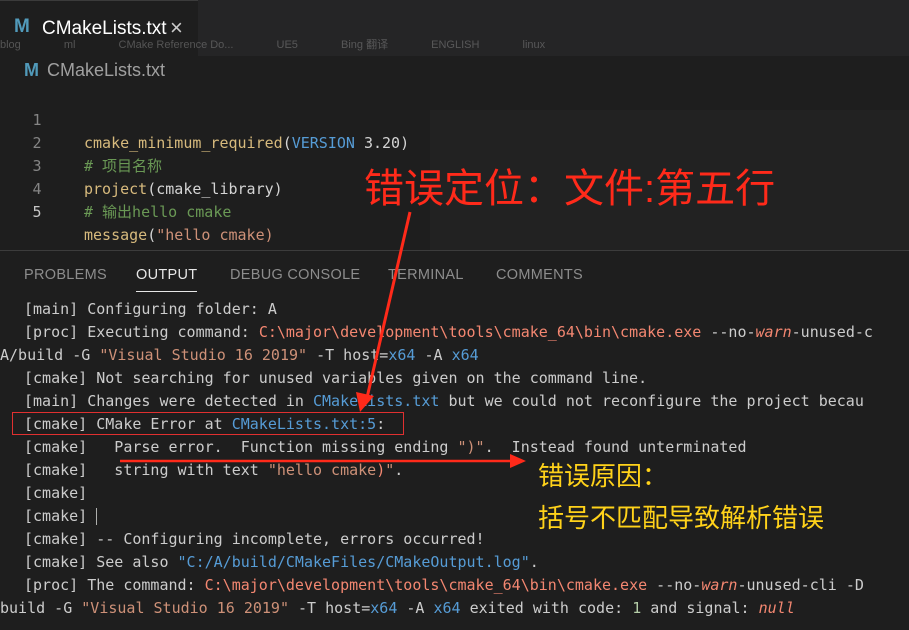 The image size is (909, 630). Describe the element at coordinates (384, 311) in the screenshot. I see `arrow-to-error-location` at that location.